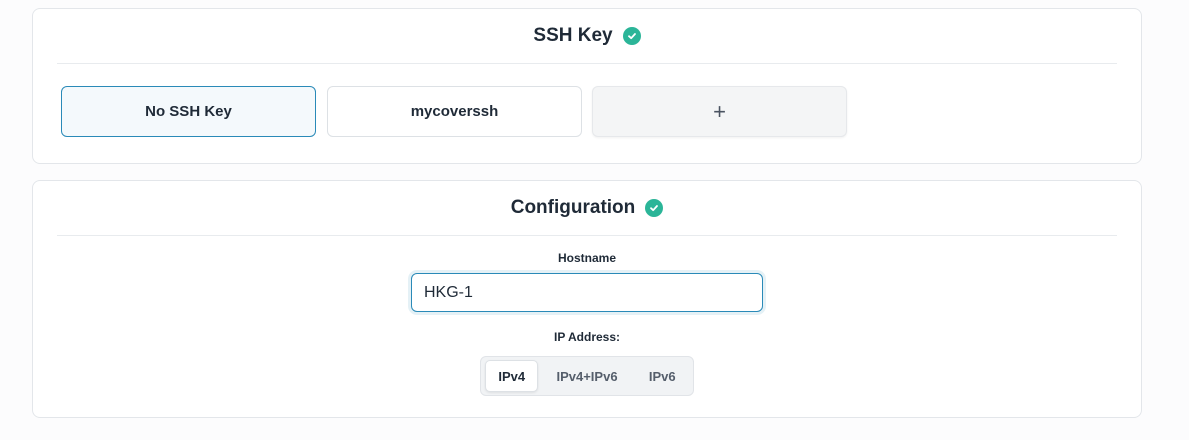  I want to click on plus-icon: +, so click(719, 111).